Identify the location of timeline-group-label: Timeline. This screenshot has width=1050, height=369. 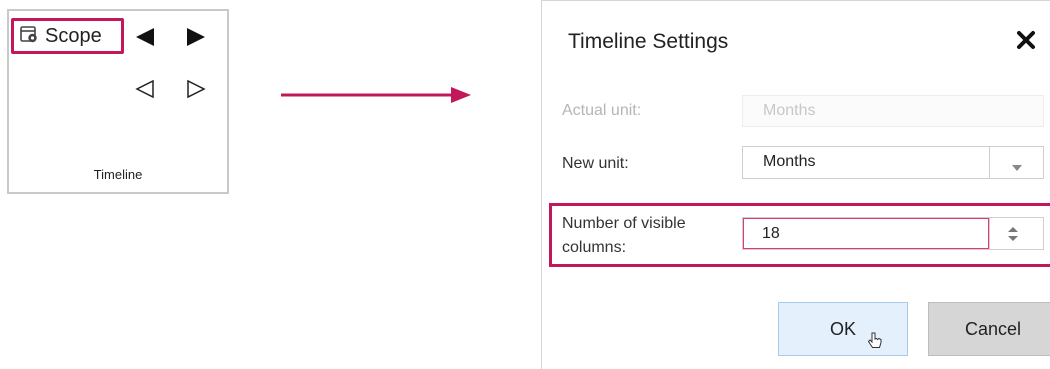
(118, 174).